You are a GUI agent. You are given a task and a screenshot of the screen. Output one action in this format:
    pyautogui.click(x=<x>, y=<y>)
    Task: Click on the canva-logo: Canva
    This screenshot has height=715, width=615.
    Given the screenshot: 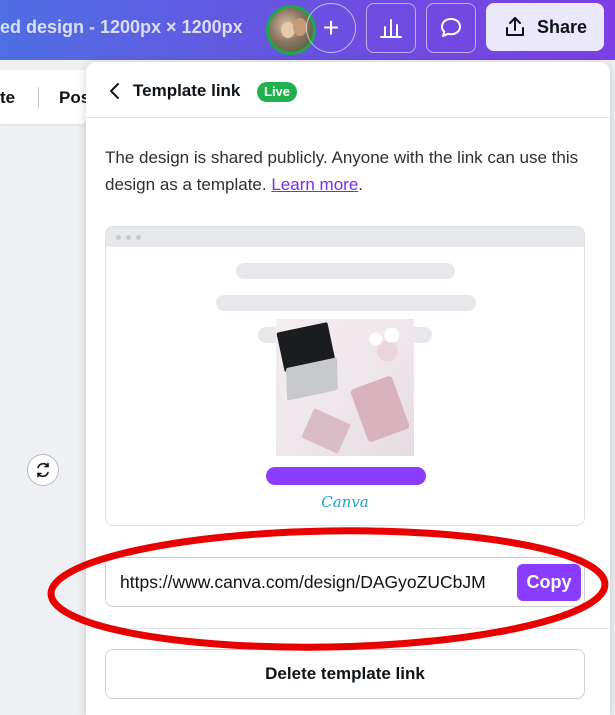 What is the action you would take?
    pyautogui.click(x=345, y=502)
    